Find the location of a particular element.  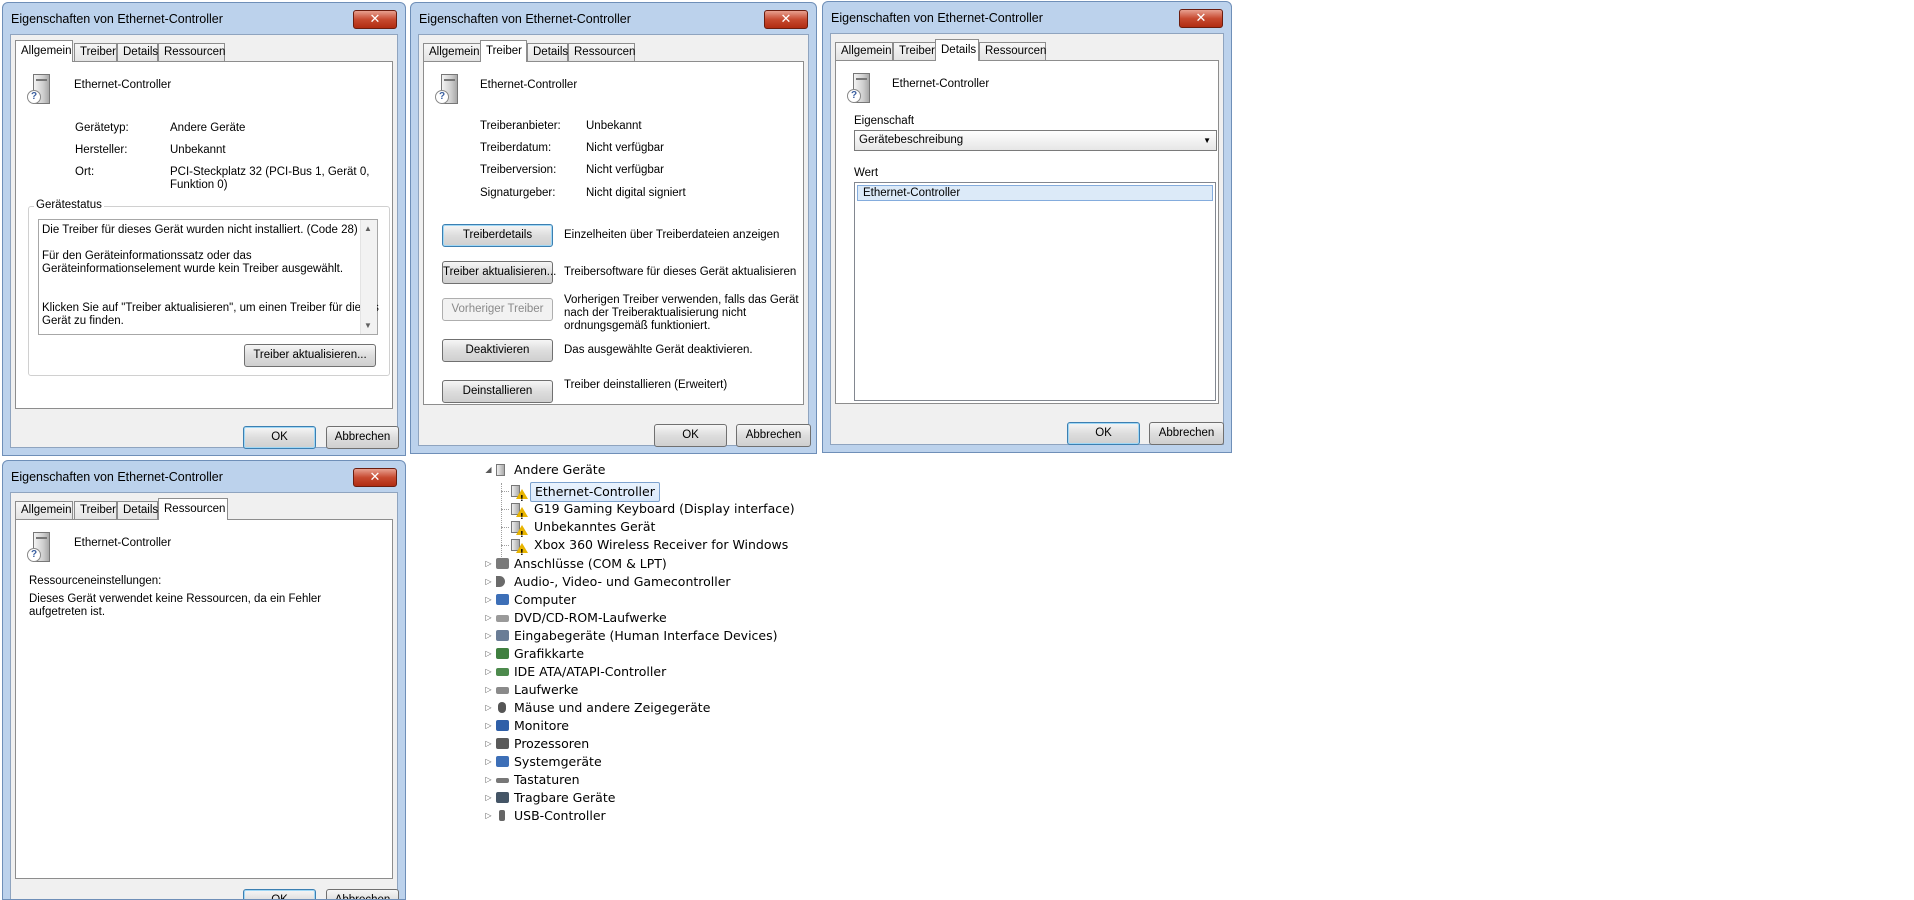

device-status-label: Gerätestatus is located at coordinates (69, 205).